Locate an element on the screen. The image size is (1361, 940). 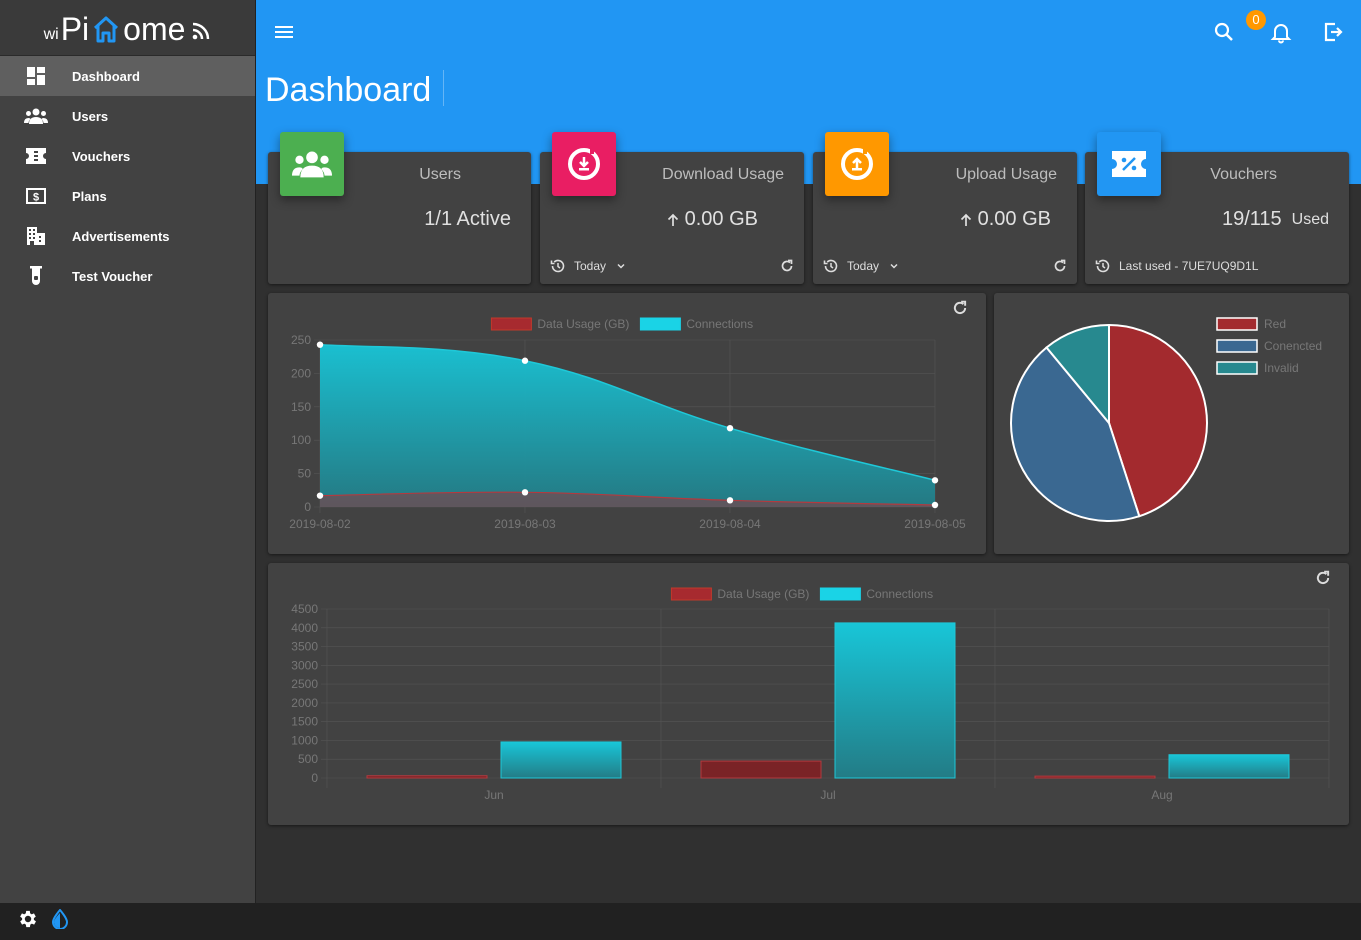
upload-card-footer: Today is located at coordinates (945, 266).